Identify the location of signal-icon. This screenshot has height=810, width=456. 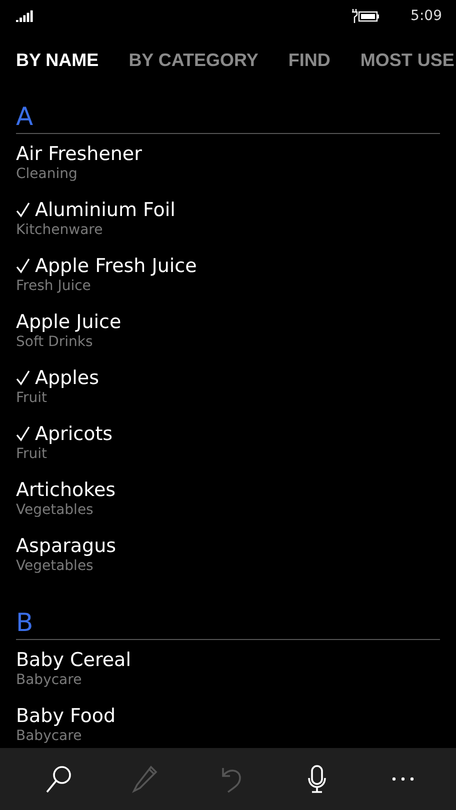
(25, 16).